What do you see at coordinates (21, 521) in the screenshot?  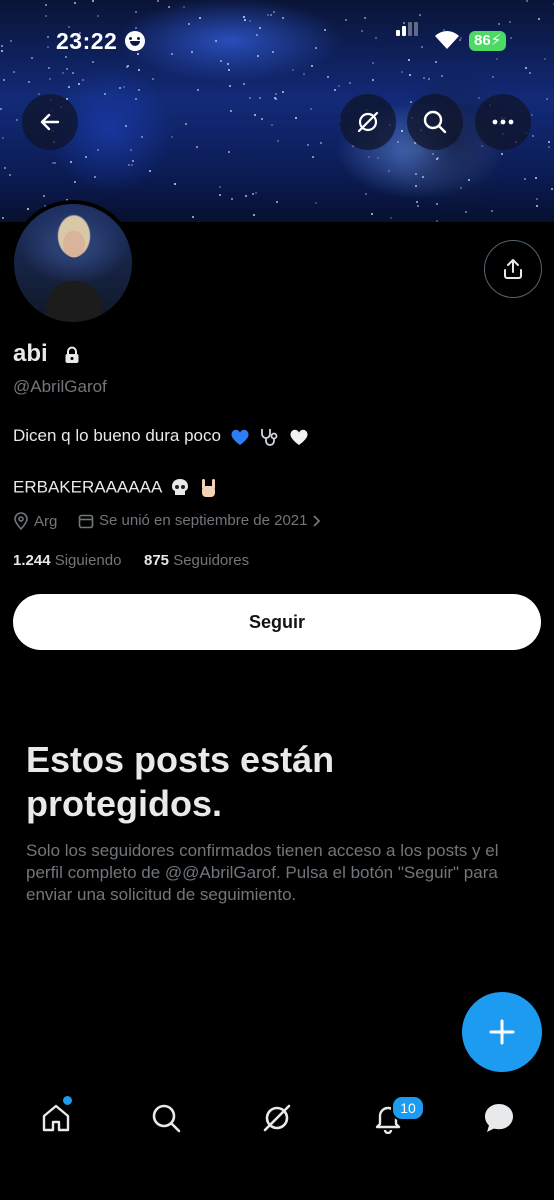 I see `location-icon` at bounding box center [21, 521].